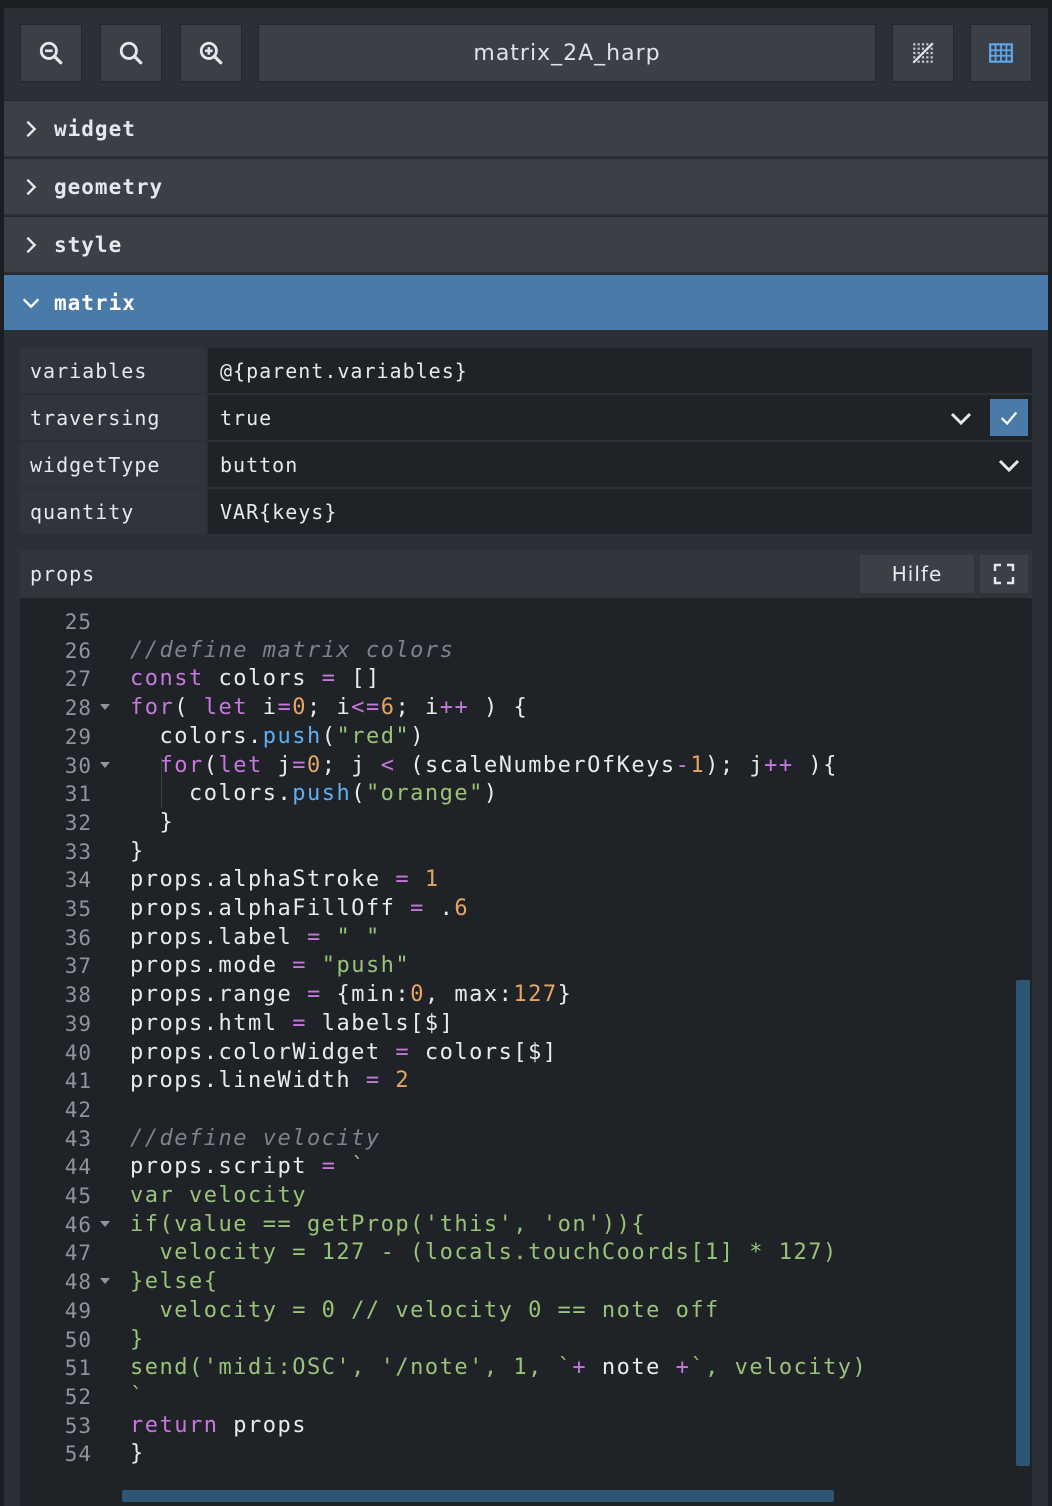  I want to click on section-geometry: geometry, so click(526, 186).